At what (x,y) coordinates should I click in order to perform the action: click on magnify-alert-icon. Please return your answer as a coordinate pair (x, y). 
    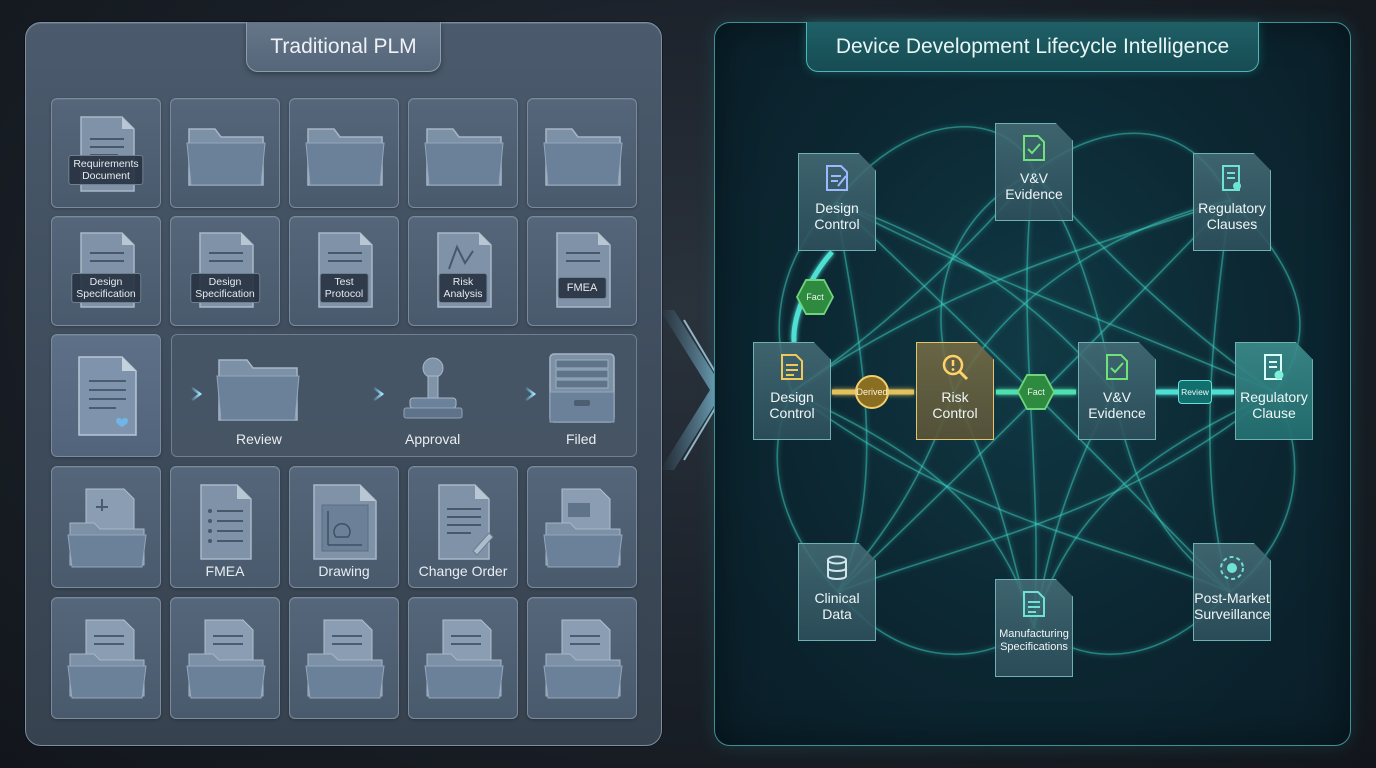
    Looking at the image, I should click on (955, 367).